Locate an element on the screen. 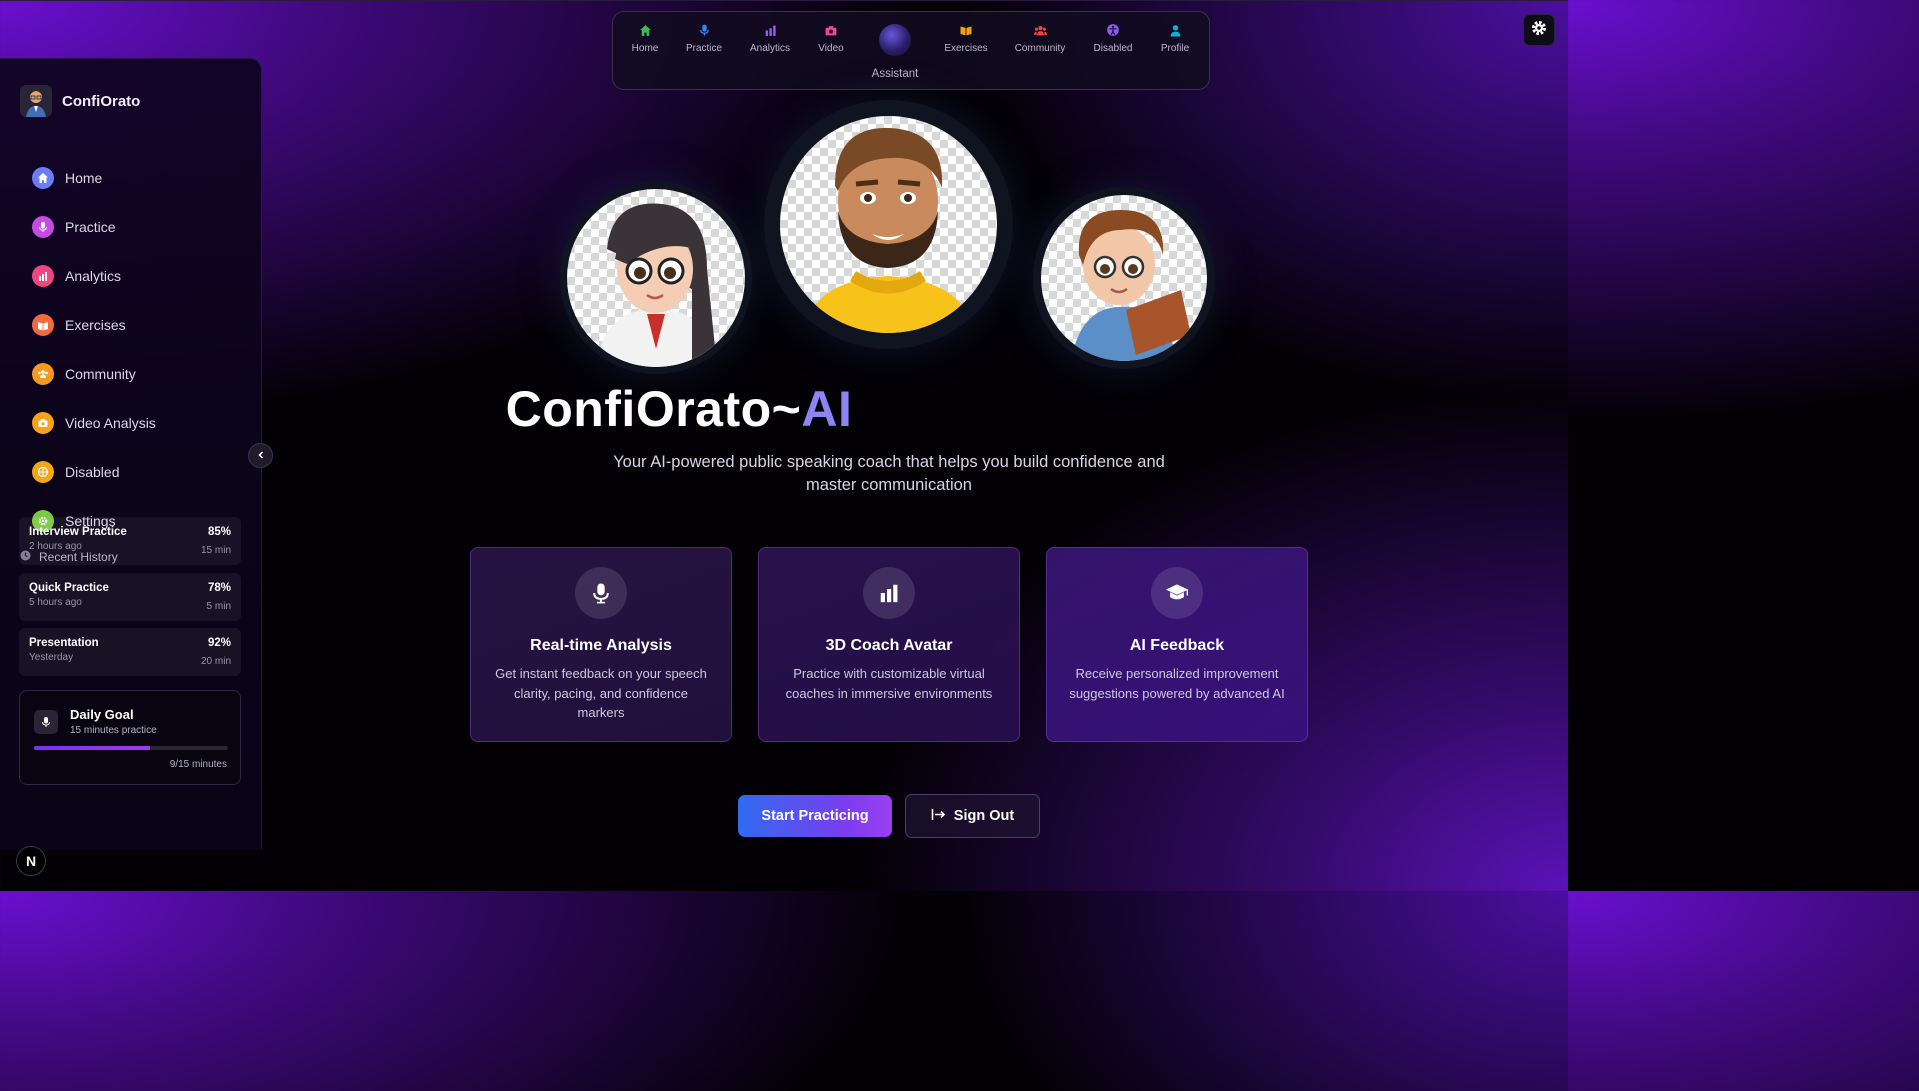  daily-goal-title: Daily Goal is located at coordinates (102, 714).